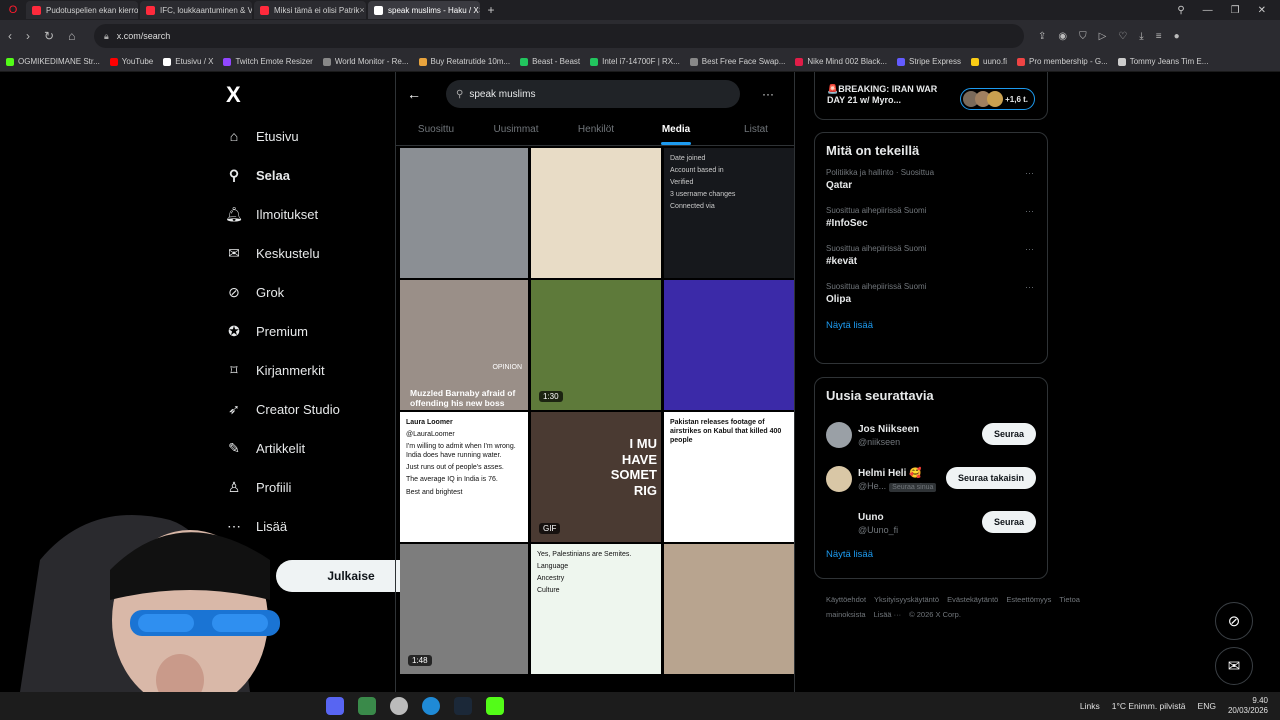 The width and height of the screenshot is (1280, 720). I want to click on follow-suggestion: Jos Niikseen @niikseen Seuraa, so click(931, 435).